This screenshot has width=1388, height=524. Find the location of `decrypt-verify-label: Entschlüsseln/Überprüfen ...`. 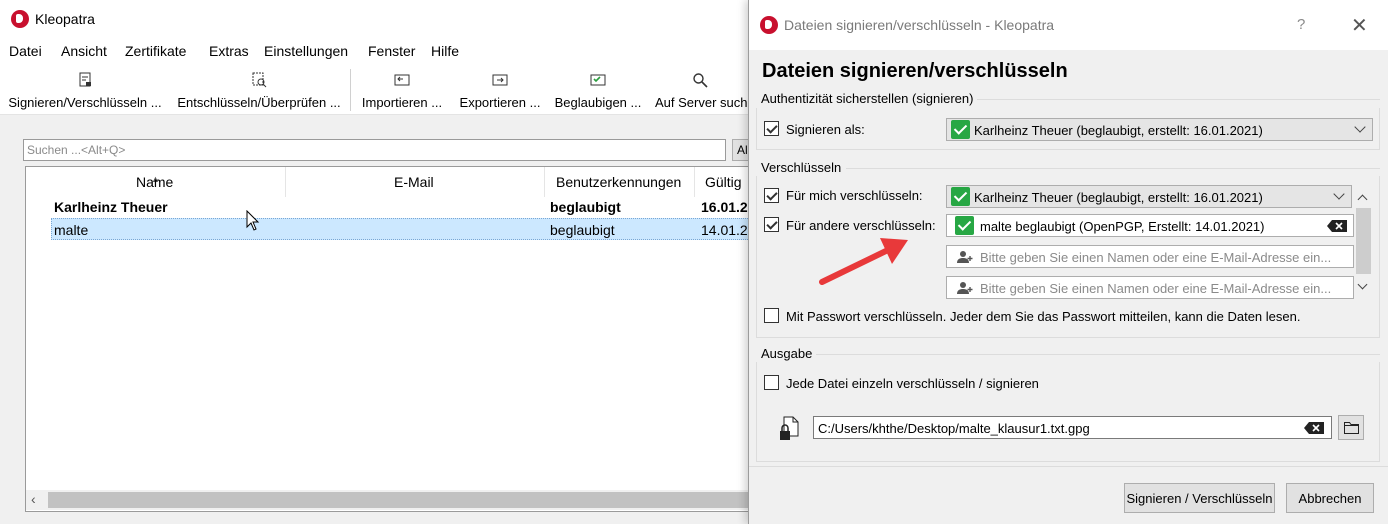

decrypt-verify-label: Entschlüsseln/Überprüfen ... is located at coordinates (259, 102).